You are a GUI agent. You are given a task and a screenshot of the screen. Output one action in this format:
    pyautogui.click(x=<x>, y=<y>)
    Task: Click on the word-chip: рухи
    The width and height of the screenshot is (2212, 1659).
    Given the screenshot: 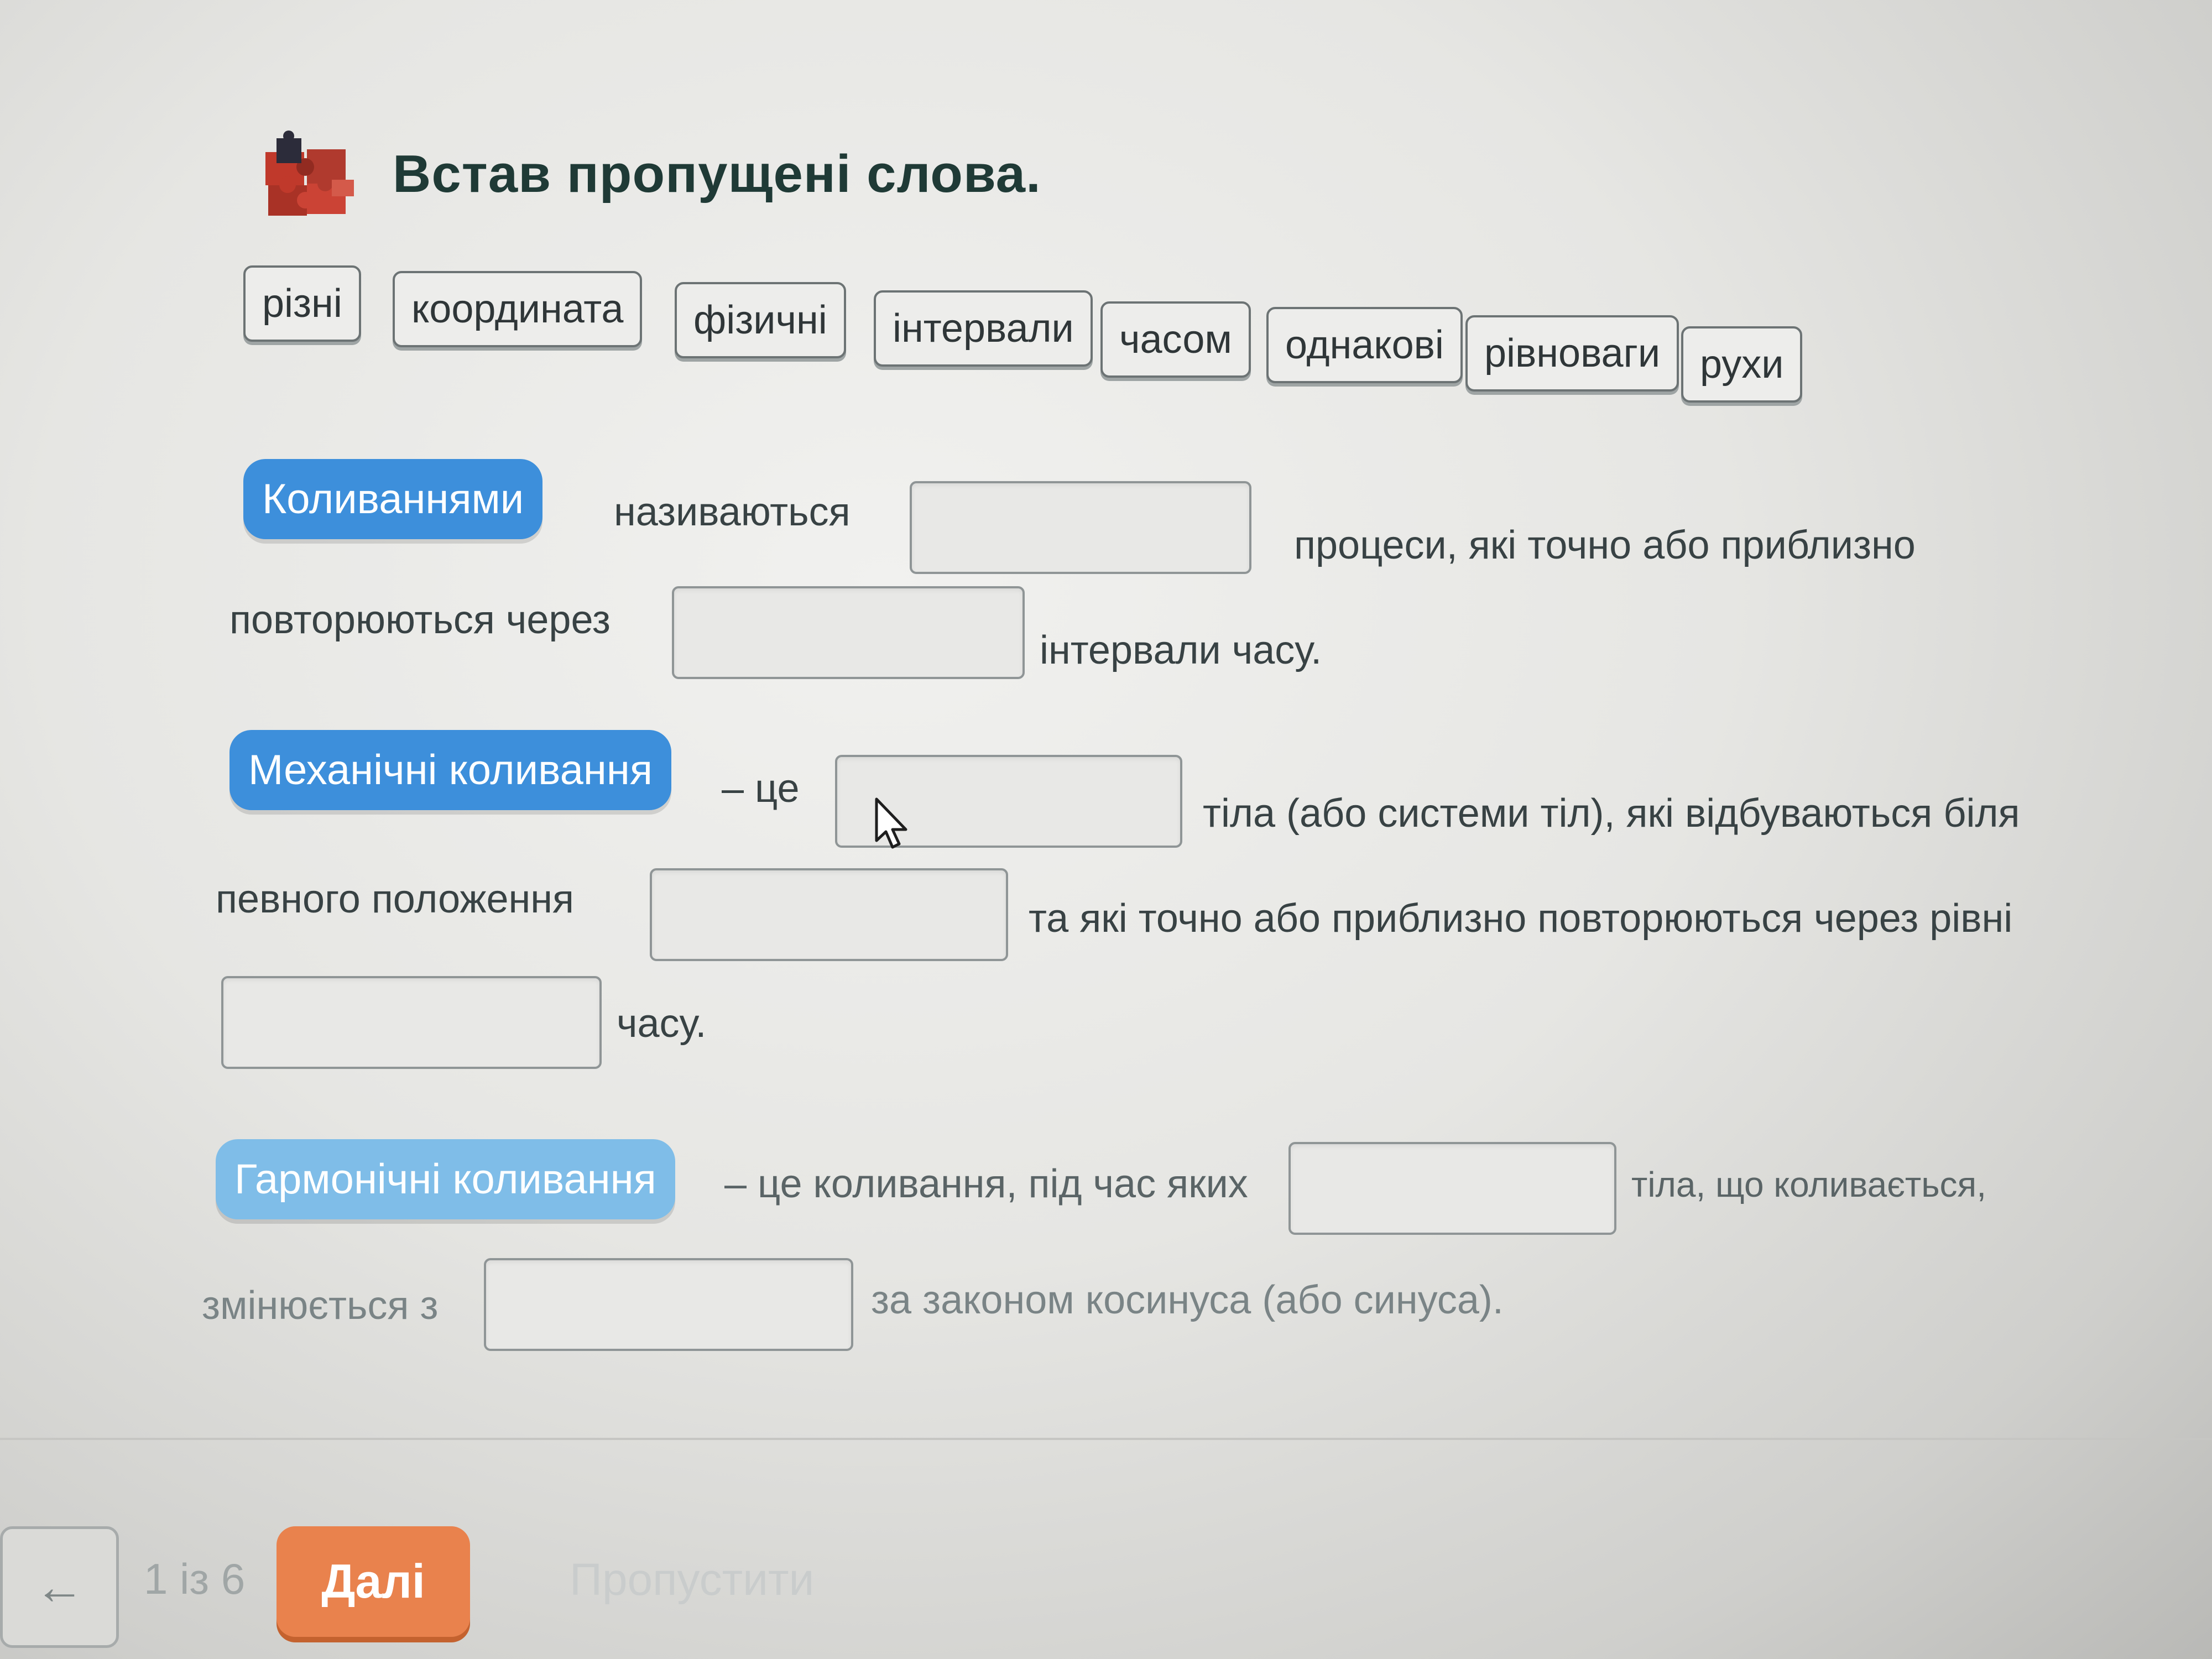 What is the action you would take?
    pyautogui.click(x=1742, y=364)
    